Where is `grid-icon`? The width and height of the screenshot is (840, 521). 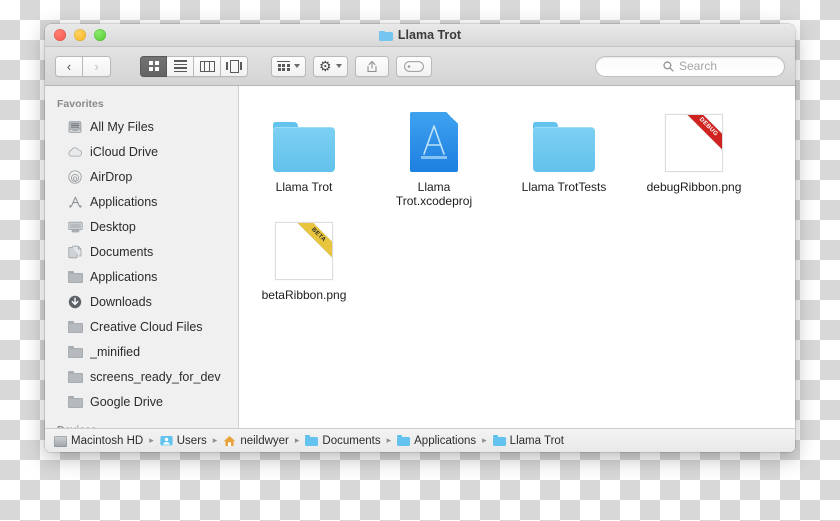 grid-icon is located at coordinates (153, 66).